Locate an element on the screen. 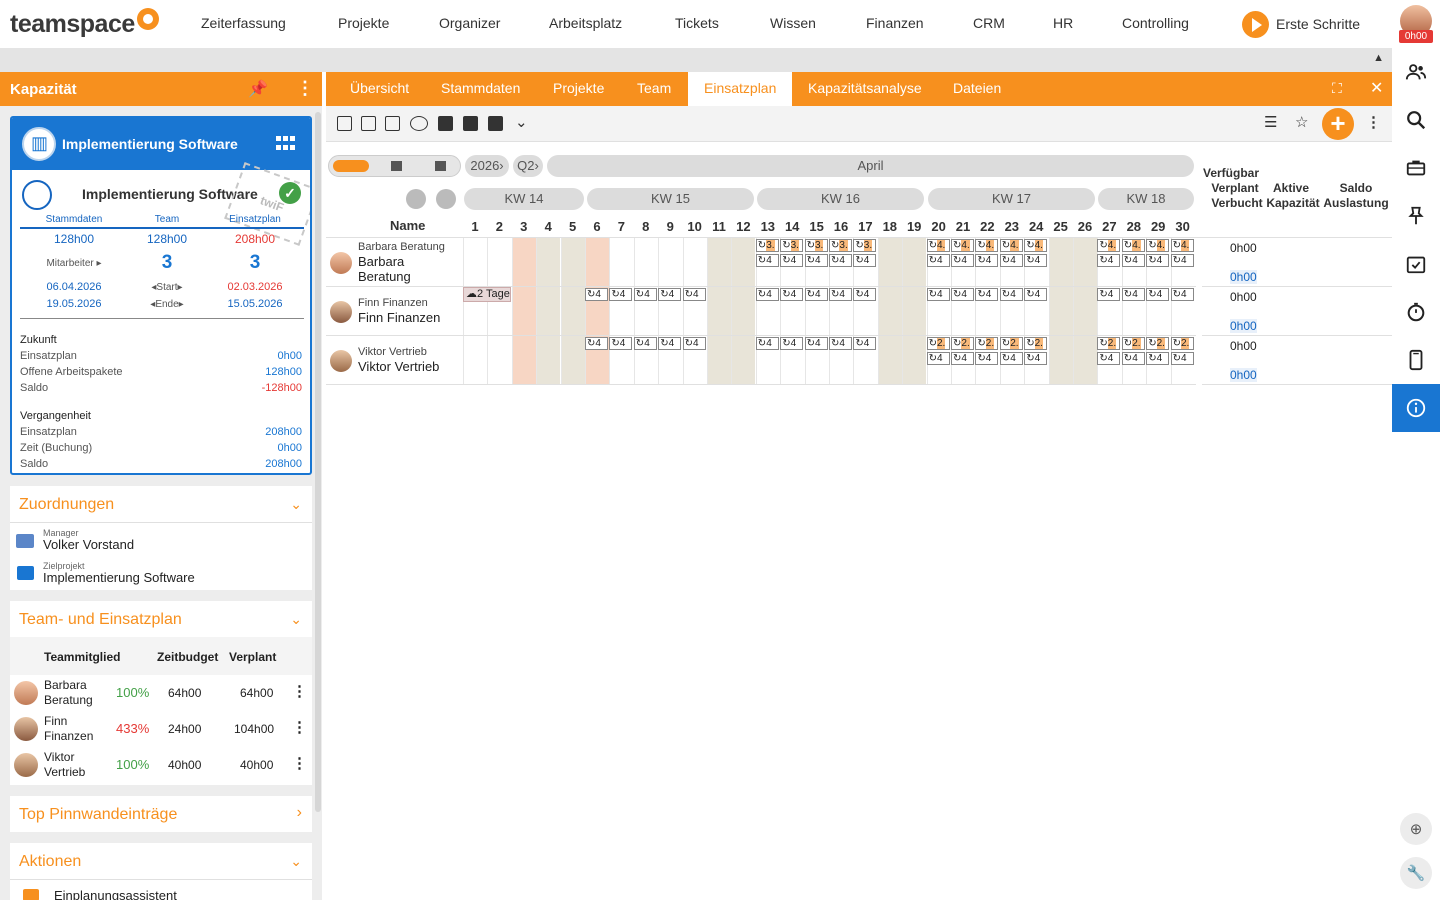 The height and width of the screenshot is (900, 1440). day-number: 29 is located at coordinates (1158, 226).